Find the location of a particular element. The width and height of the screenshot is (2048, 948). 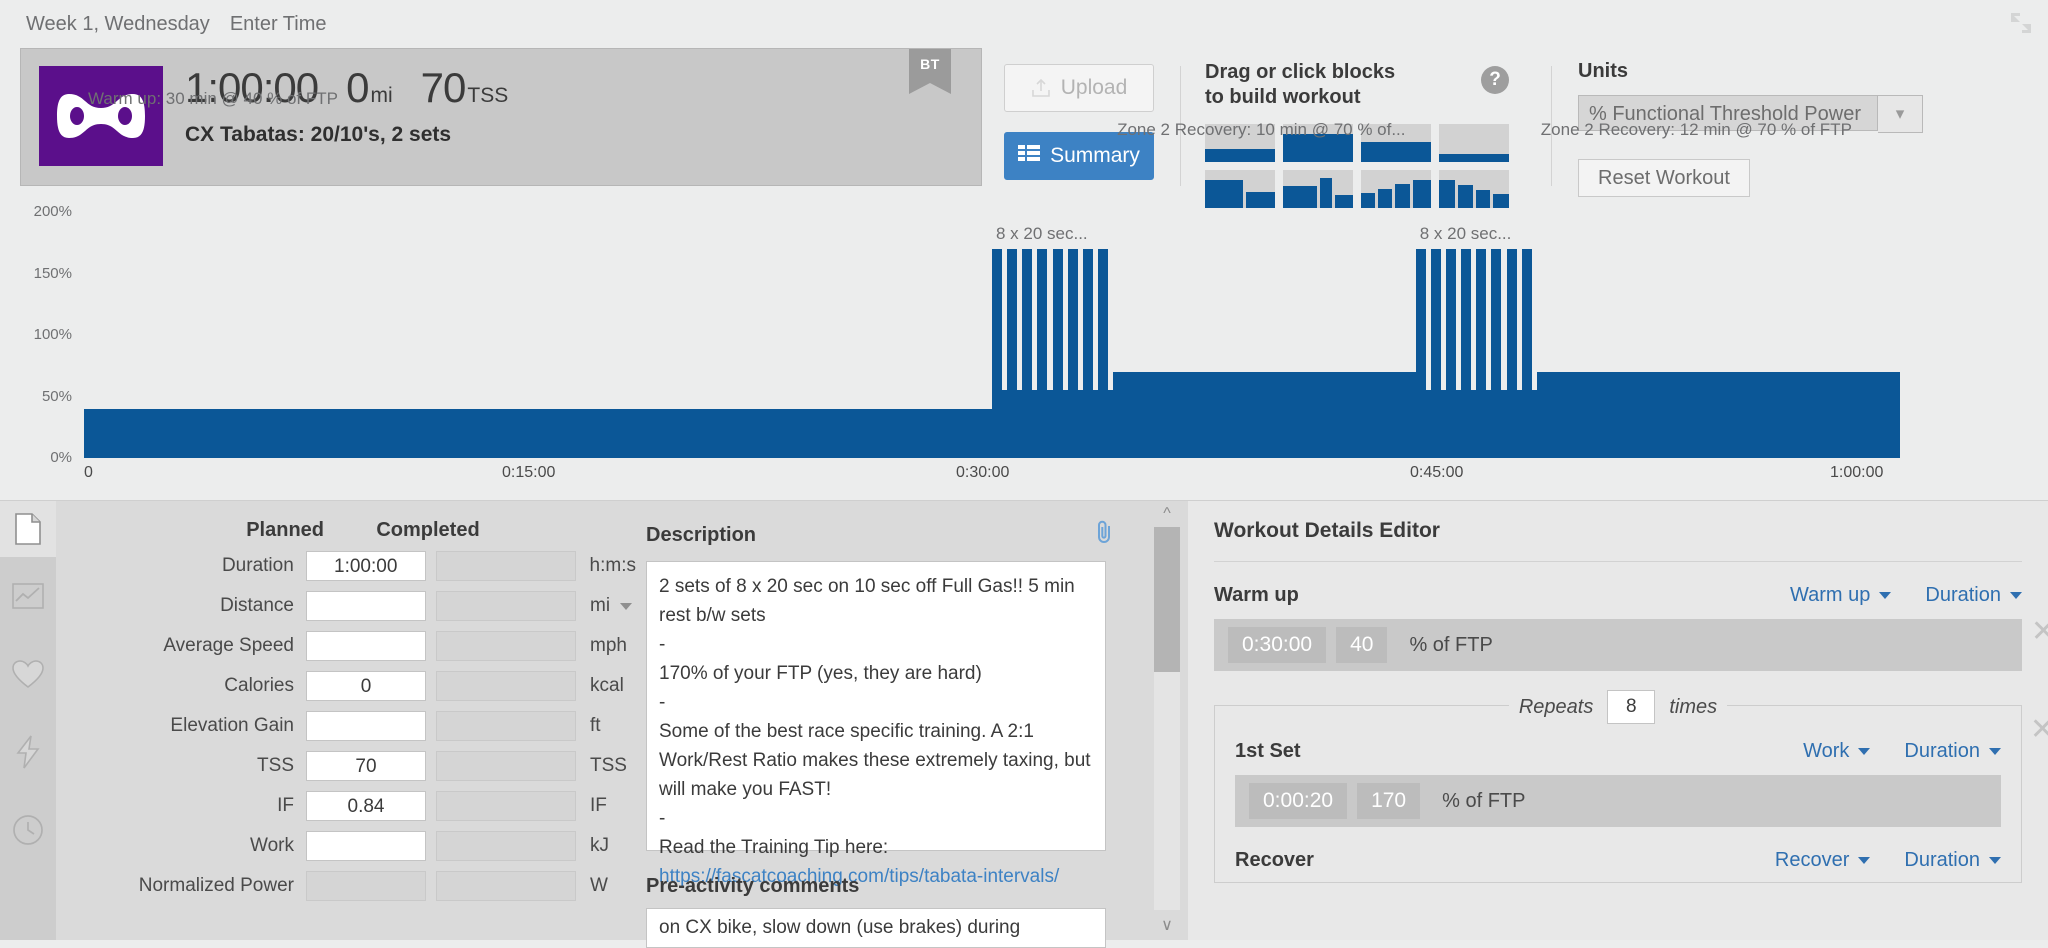

left-icon-rail is located at coordinates (28, 720).